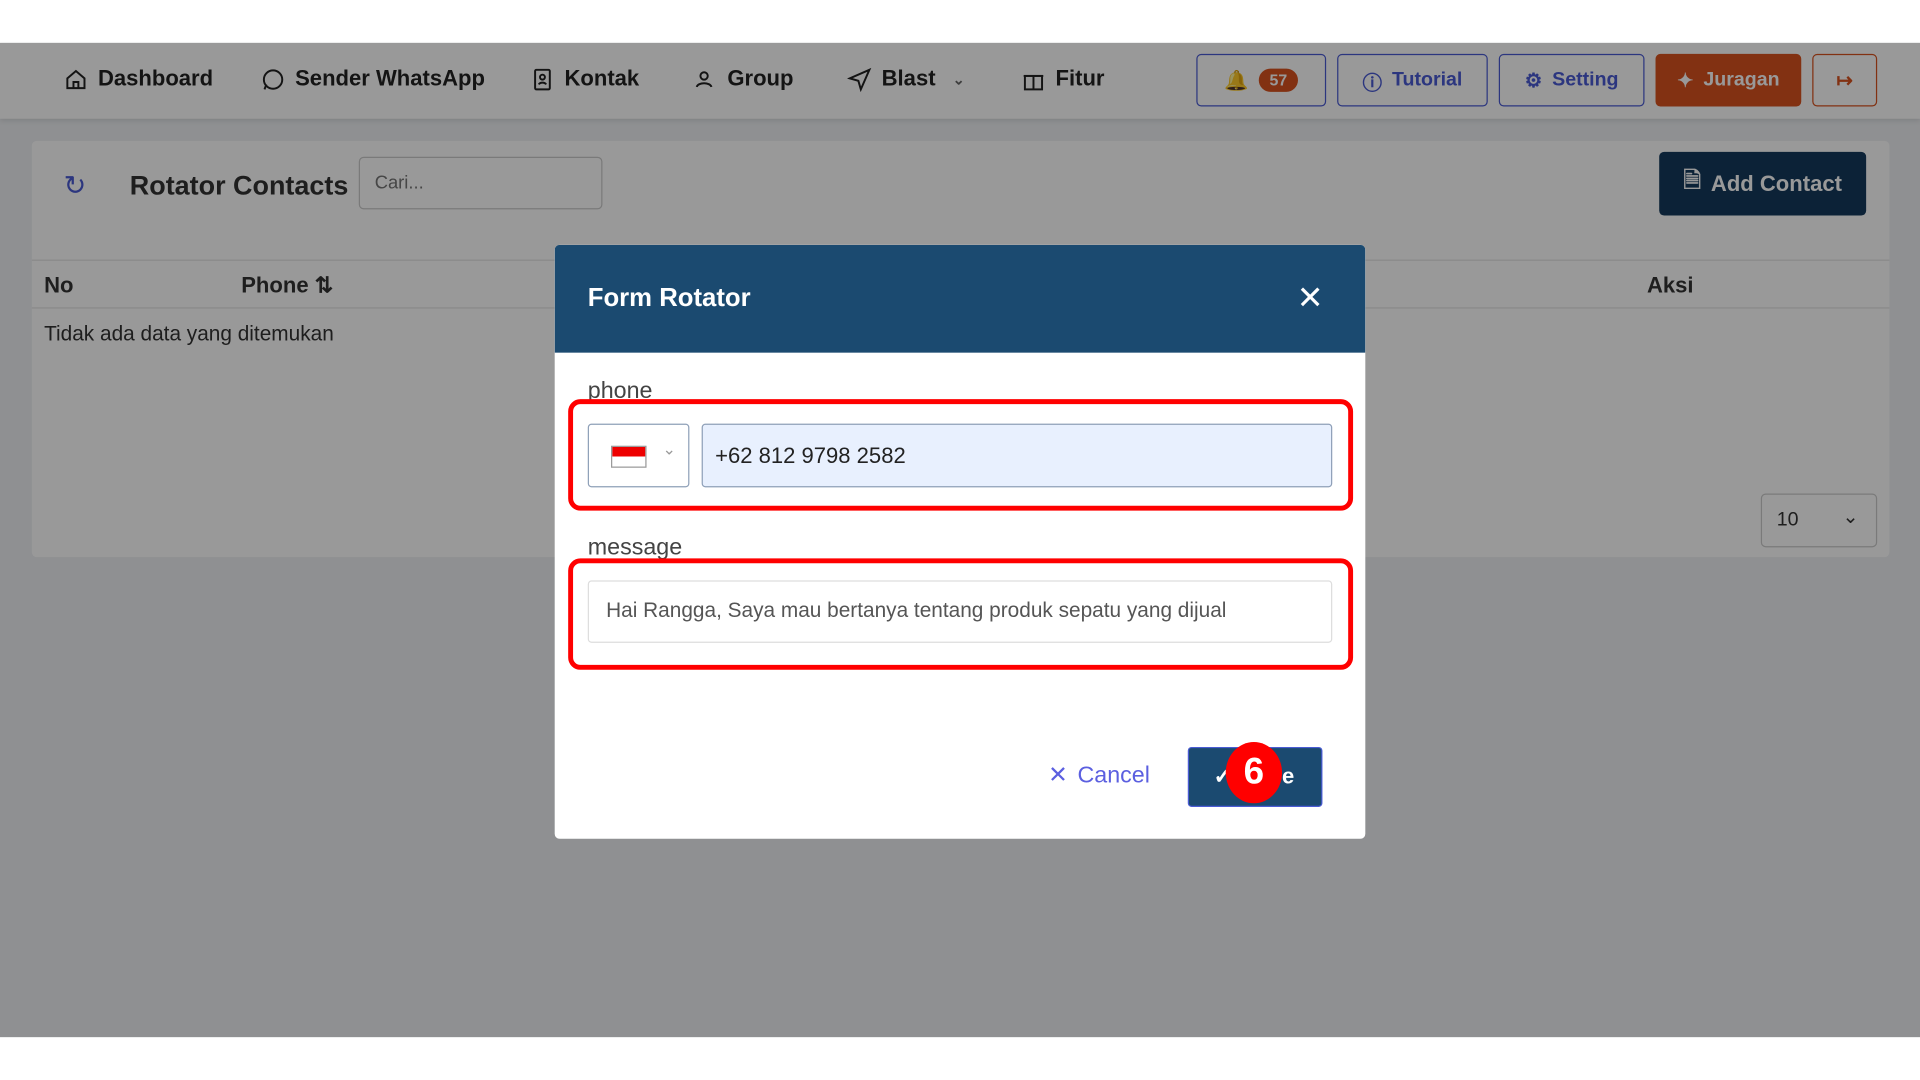  Describe the element at coordinates (669, 298) in the screenshot. I see `modal-title: Form Rotator` at that location.